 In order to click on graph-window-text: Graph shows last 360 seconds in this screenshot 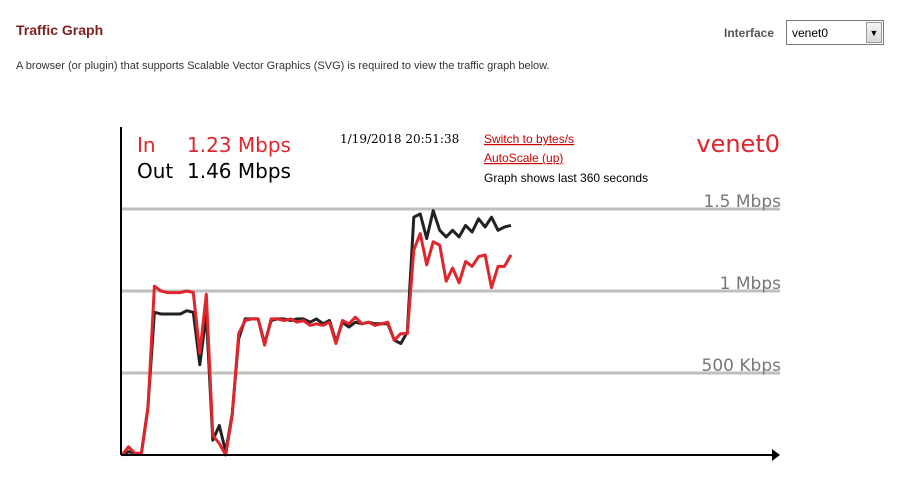, I will do `click(566, 178)`.